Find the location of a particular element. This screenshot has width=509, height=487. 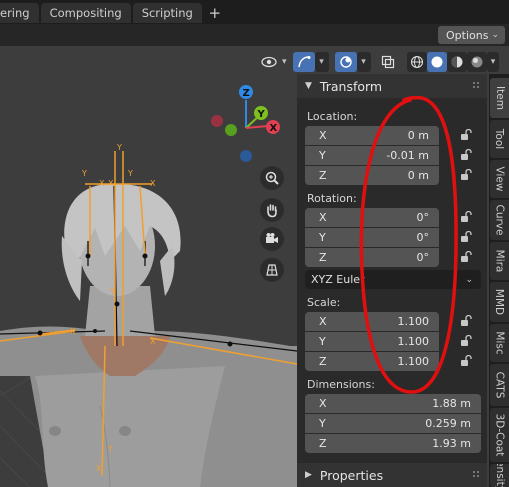

tab-compositing: Compositing is located at coordinates (85, 13).